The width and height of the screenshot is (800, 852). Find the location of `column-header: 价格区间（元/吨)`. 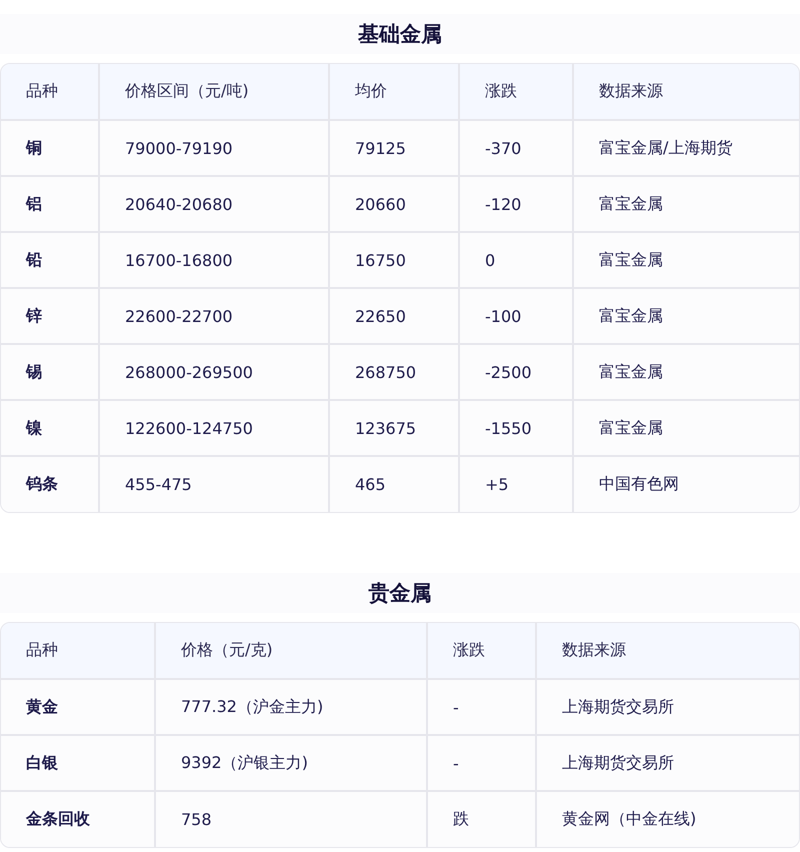

column-header: 价格区间（元/吨) is located at coordinates (214, 92).